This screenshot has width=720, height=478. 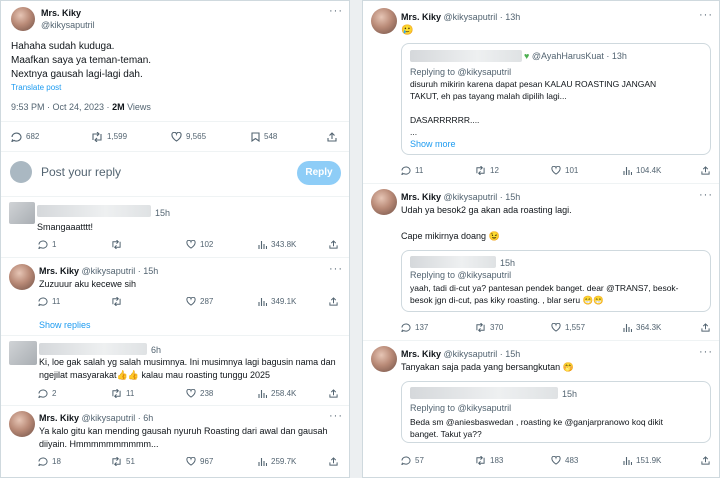 I want to click on reply-button: 57, so click(x=412, y=461).